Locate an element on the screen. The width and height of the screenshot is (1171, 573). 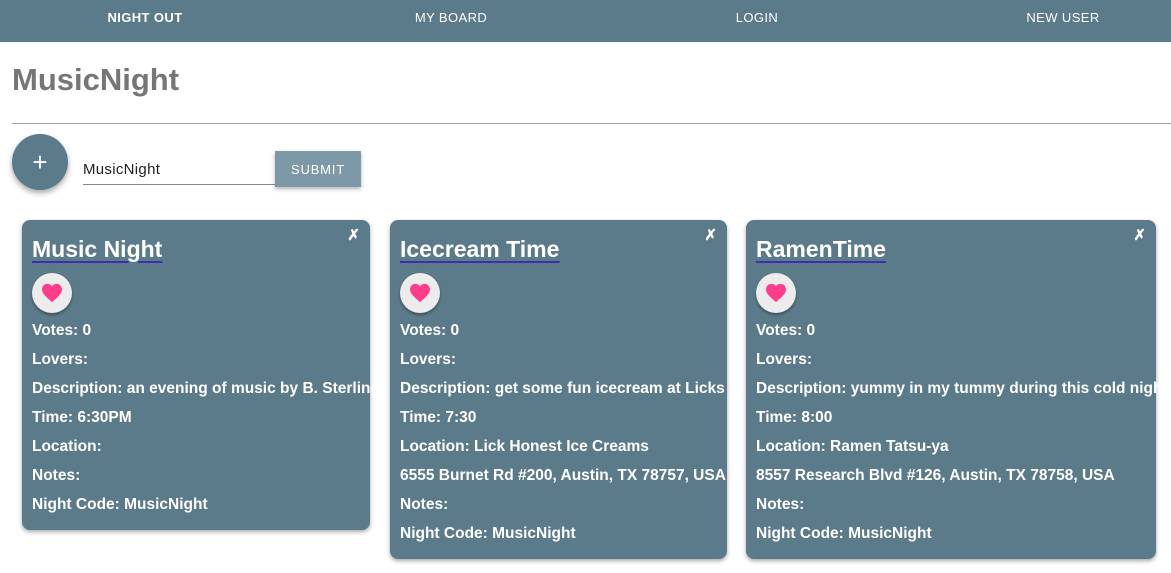
card-title-link: Icecream Time is located at coordinates (479, 250).